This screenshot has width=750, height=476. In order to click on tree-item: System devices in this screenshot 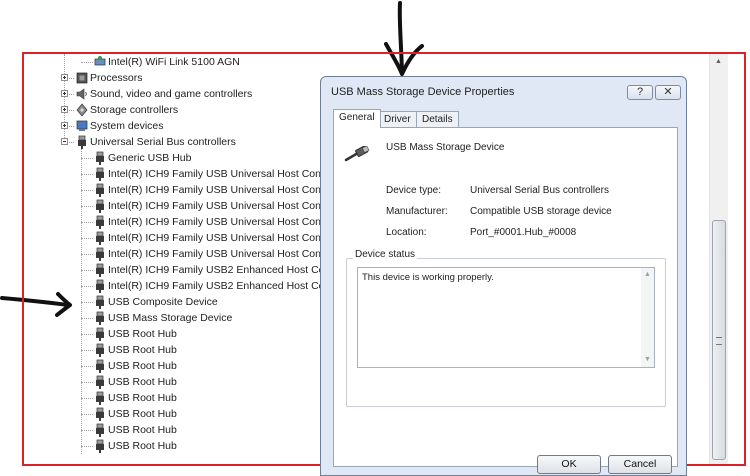, I will do `click(174, 126)`.